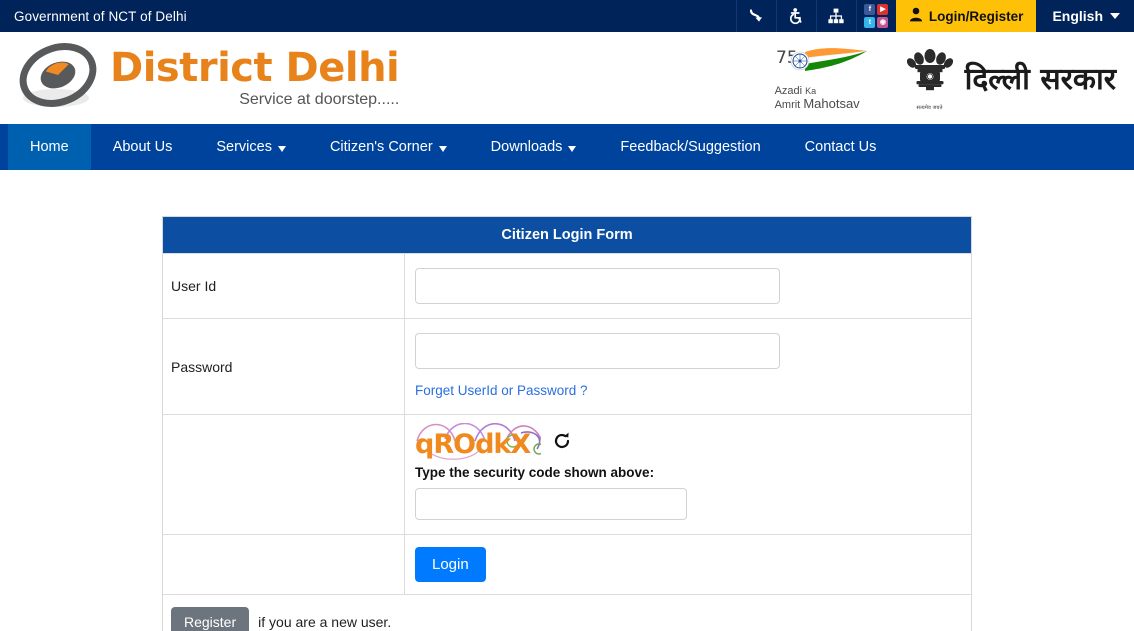  Describe the element at coordinates (597, 286) in the screenshot. I see `user-id-input` at that location.